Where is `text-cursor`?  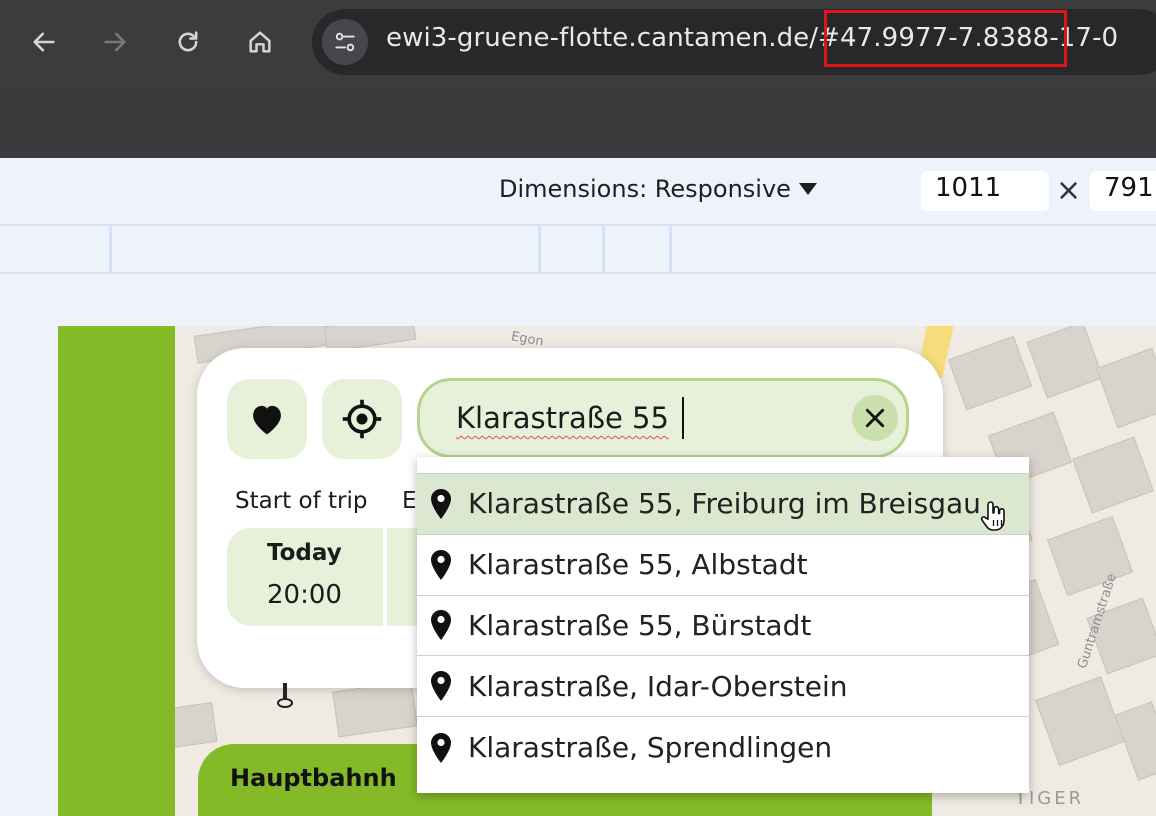
text-cursor is located at coordinates (683, 418).